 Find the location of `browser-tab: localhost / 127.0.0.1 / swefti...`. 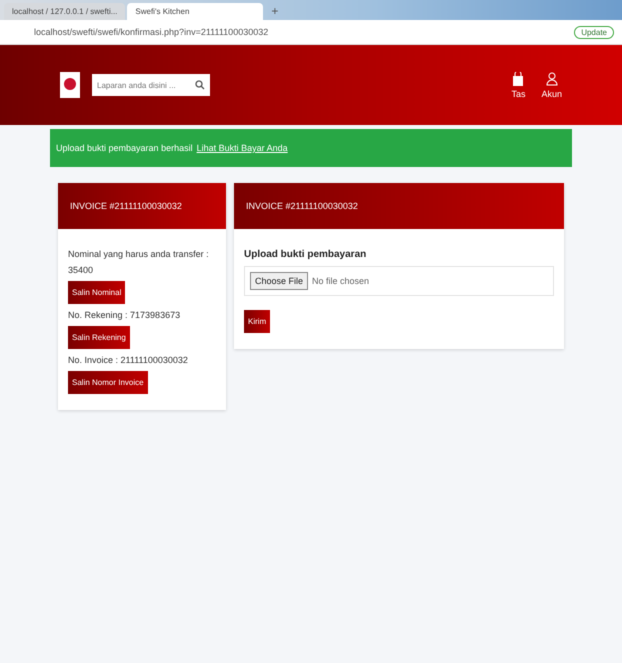

browser-tab: localhost / 127.0.0.1 / swefti... is located at coordinates (65, 11).